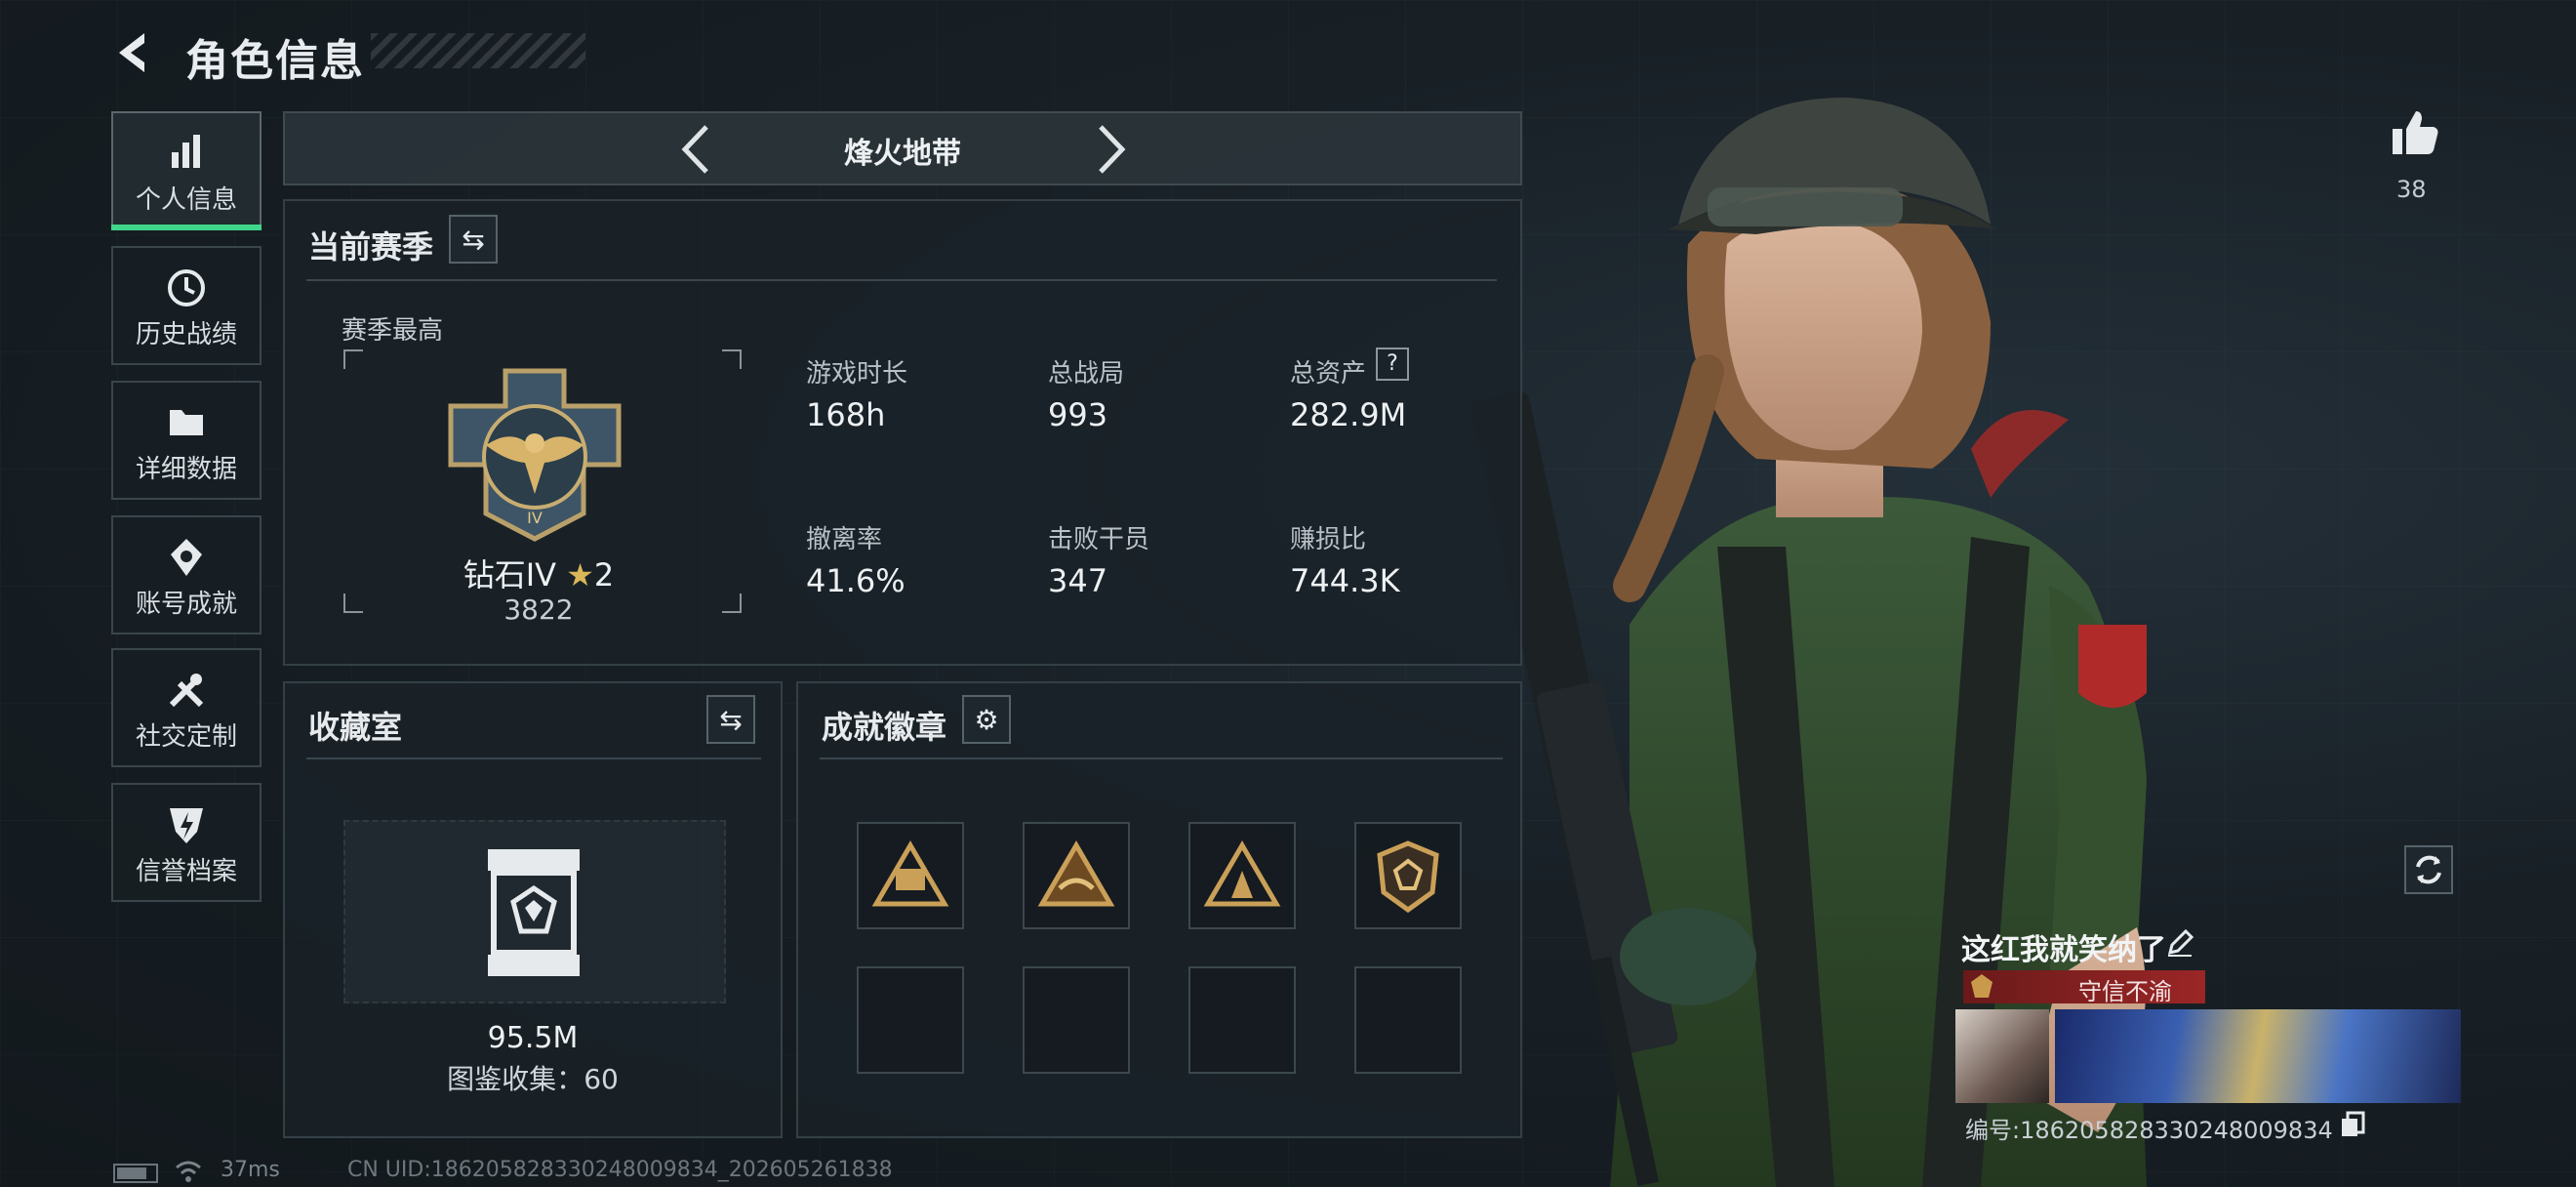  Describe the element at coordinates (856, 580) in the screenshot. I see `stat-value-extract-rate: 41.6%` at that location.